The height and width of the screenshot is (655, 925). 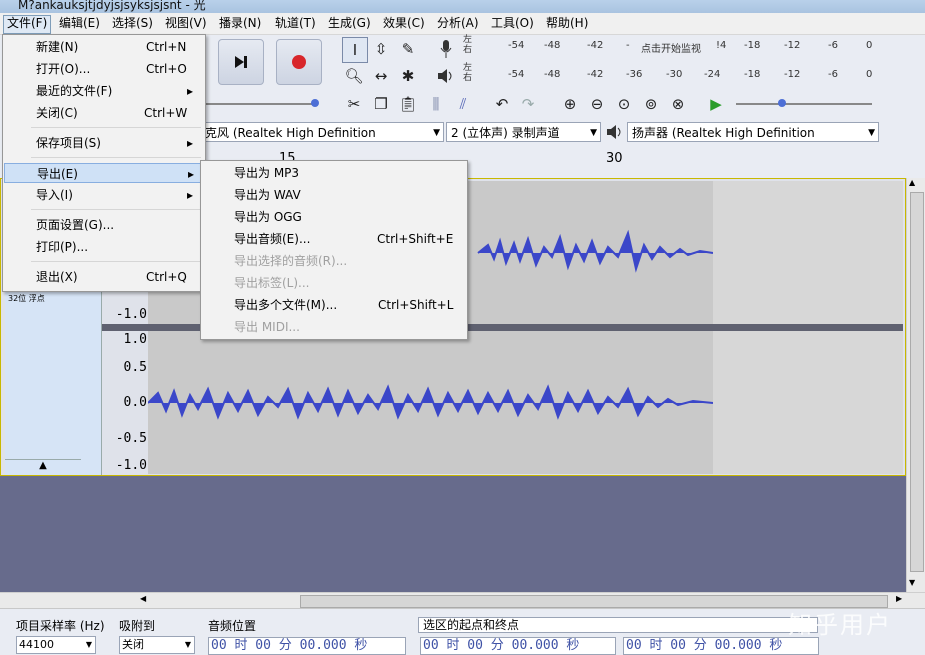 I want to click on menu-item-close: 关闭(C) Ctrl+W, so click(x=104, y=113).